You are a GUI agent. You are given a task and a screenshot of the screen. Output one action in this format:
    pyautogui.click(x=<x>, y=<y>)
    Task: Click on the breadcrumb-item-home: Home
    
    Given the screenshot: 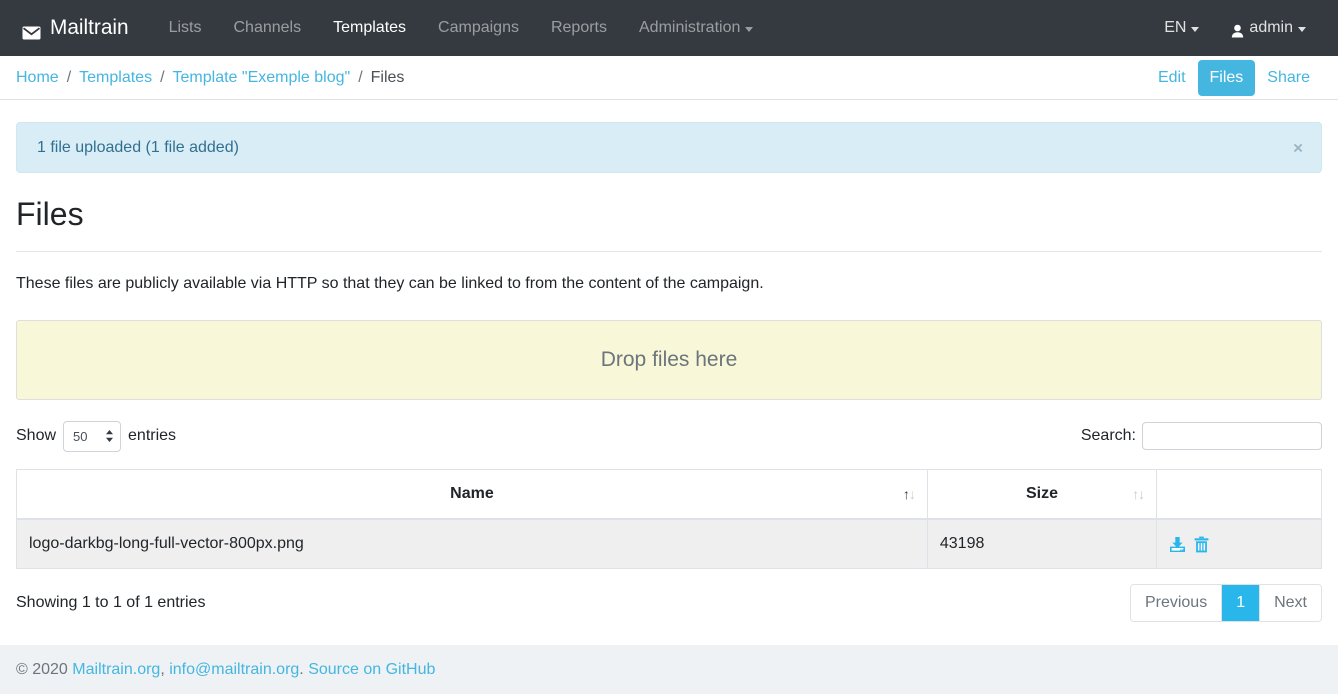 What is the action you would take?
    pyautogui.click(x=37, y=78)
    